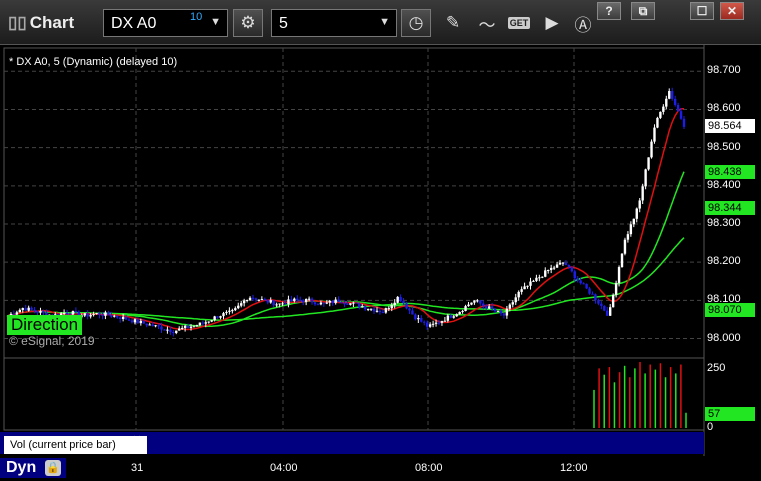 This screenshot has height=481, width=761. Describe the element at coordinates (334, 23) in the screenshot. I see `interval-select: 5 ▼` at that location.